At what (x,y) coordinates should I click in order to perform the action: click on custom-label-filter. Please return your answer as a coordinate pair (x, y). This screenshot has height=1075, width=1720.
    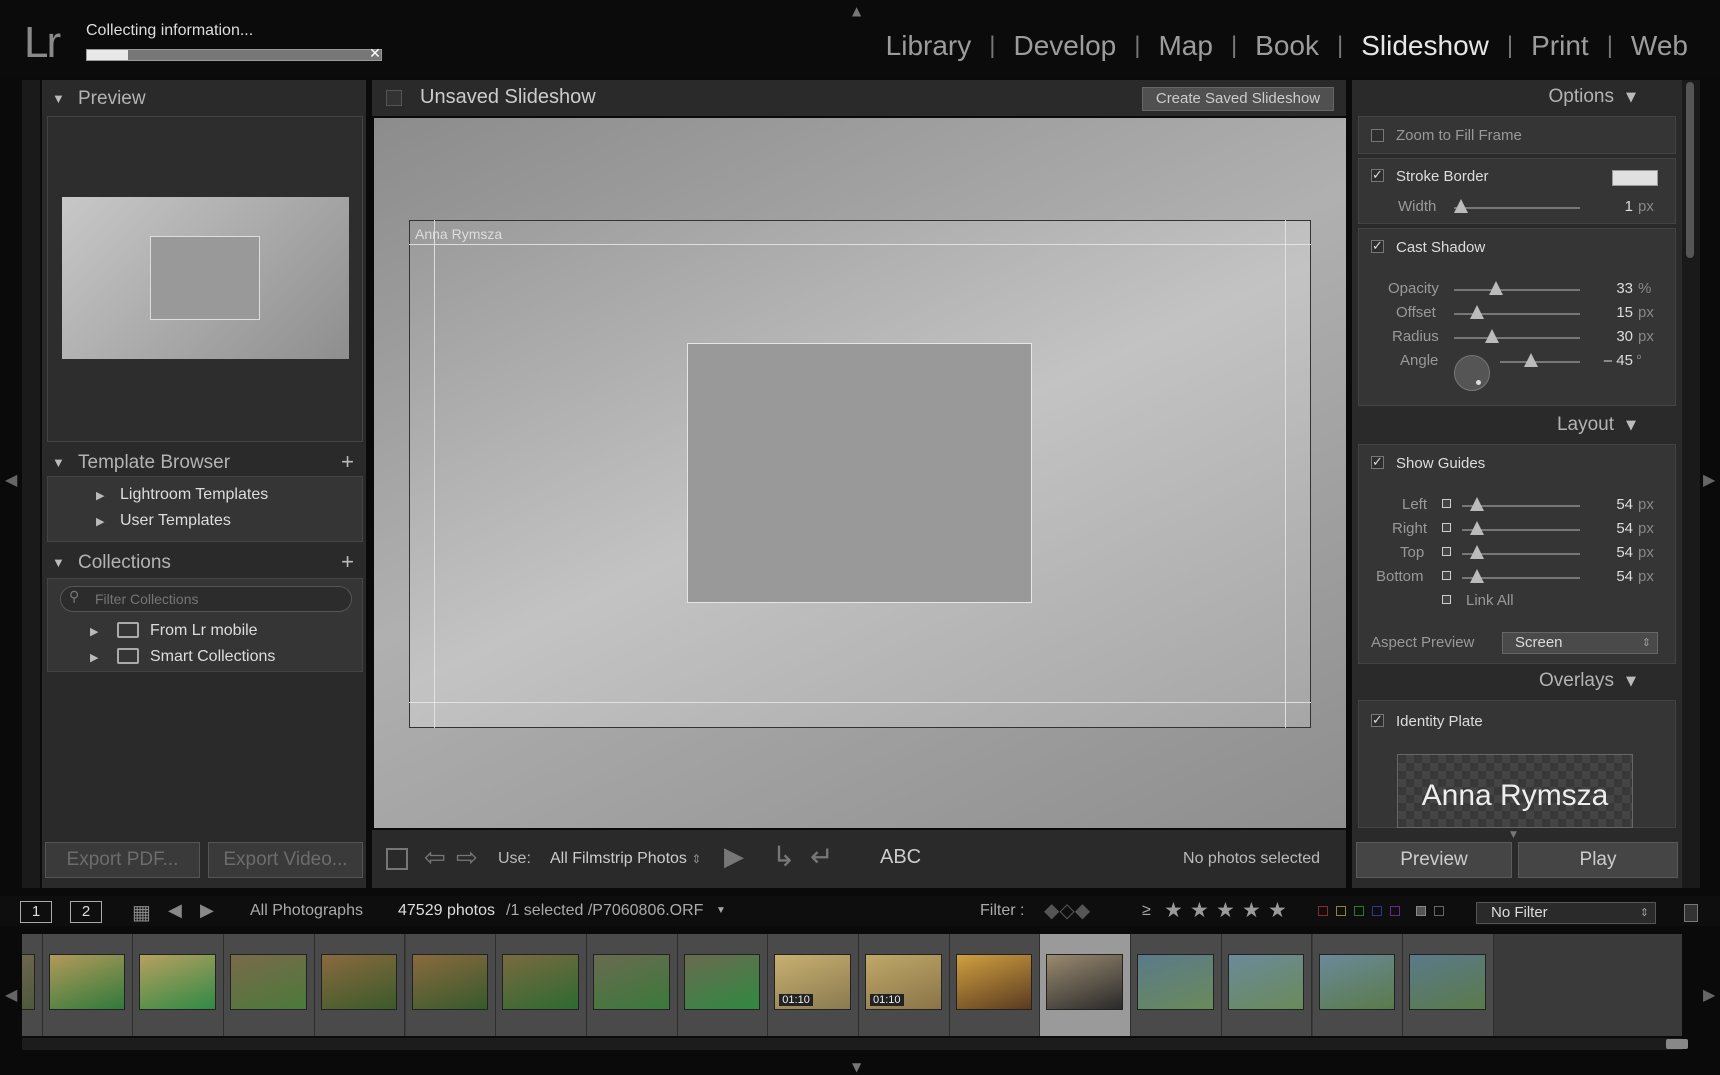
    Looking at the image, I should click on (1421, 911).